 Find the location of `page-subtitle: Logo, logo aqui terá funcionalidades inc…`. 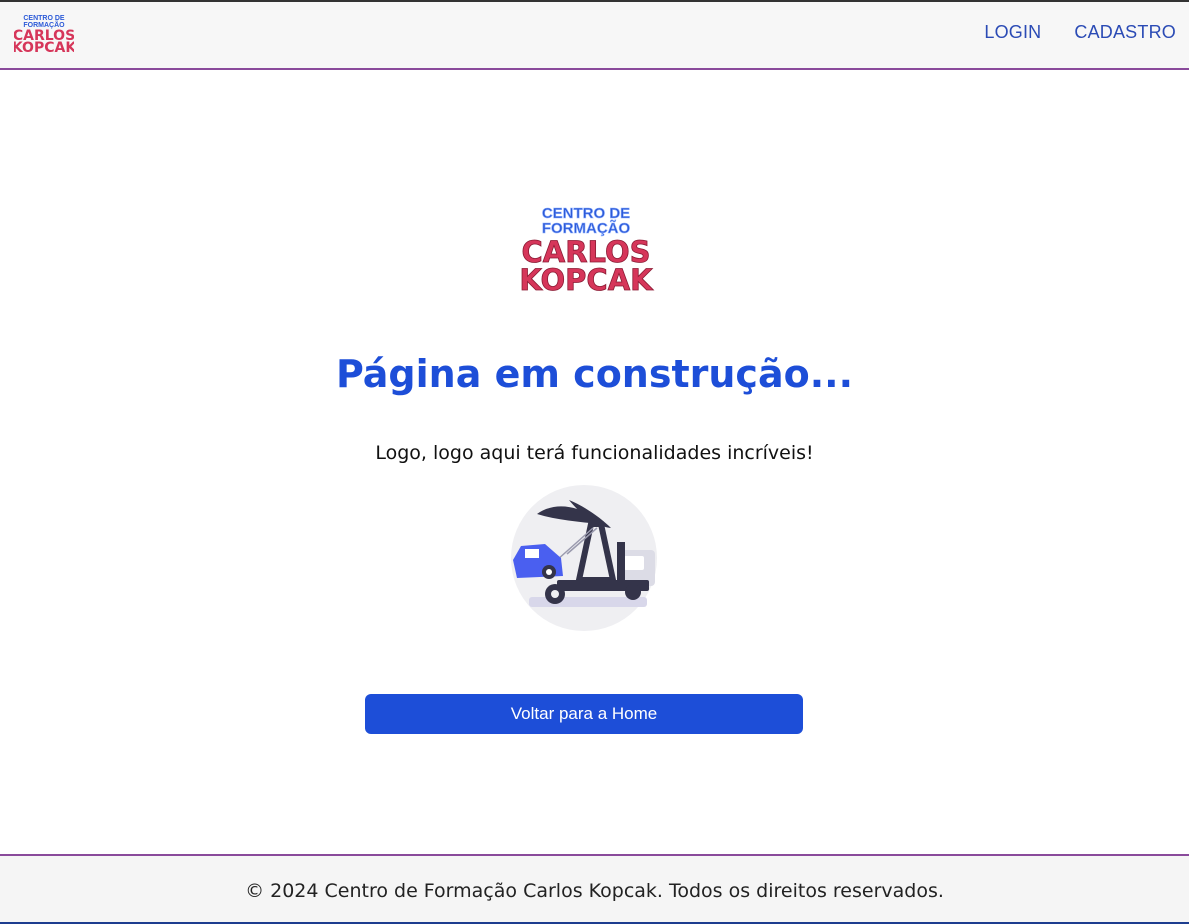

page-subtitle: Logo, logo aqui terá funcionalidades inc… is located at coordinates (594, 453).